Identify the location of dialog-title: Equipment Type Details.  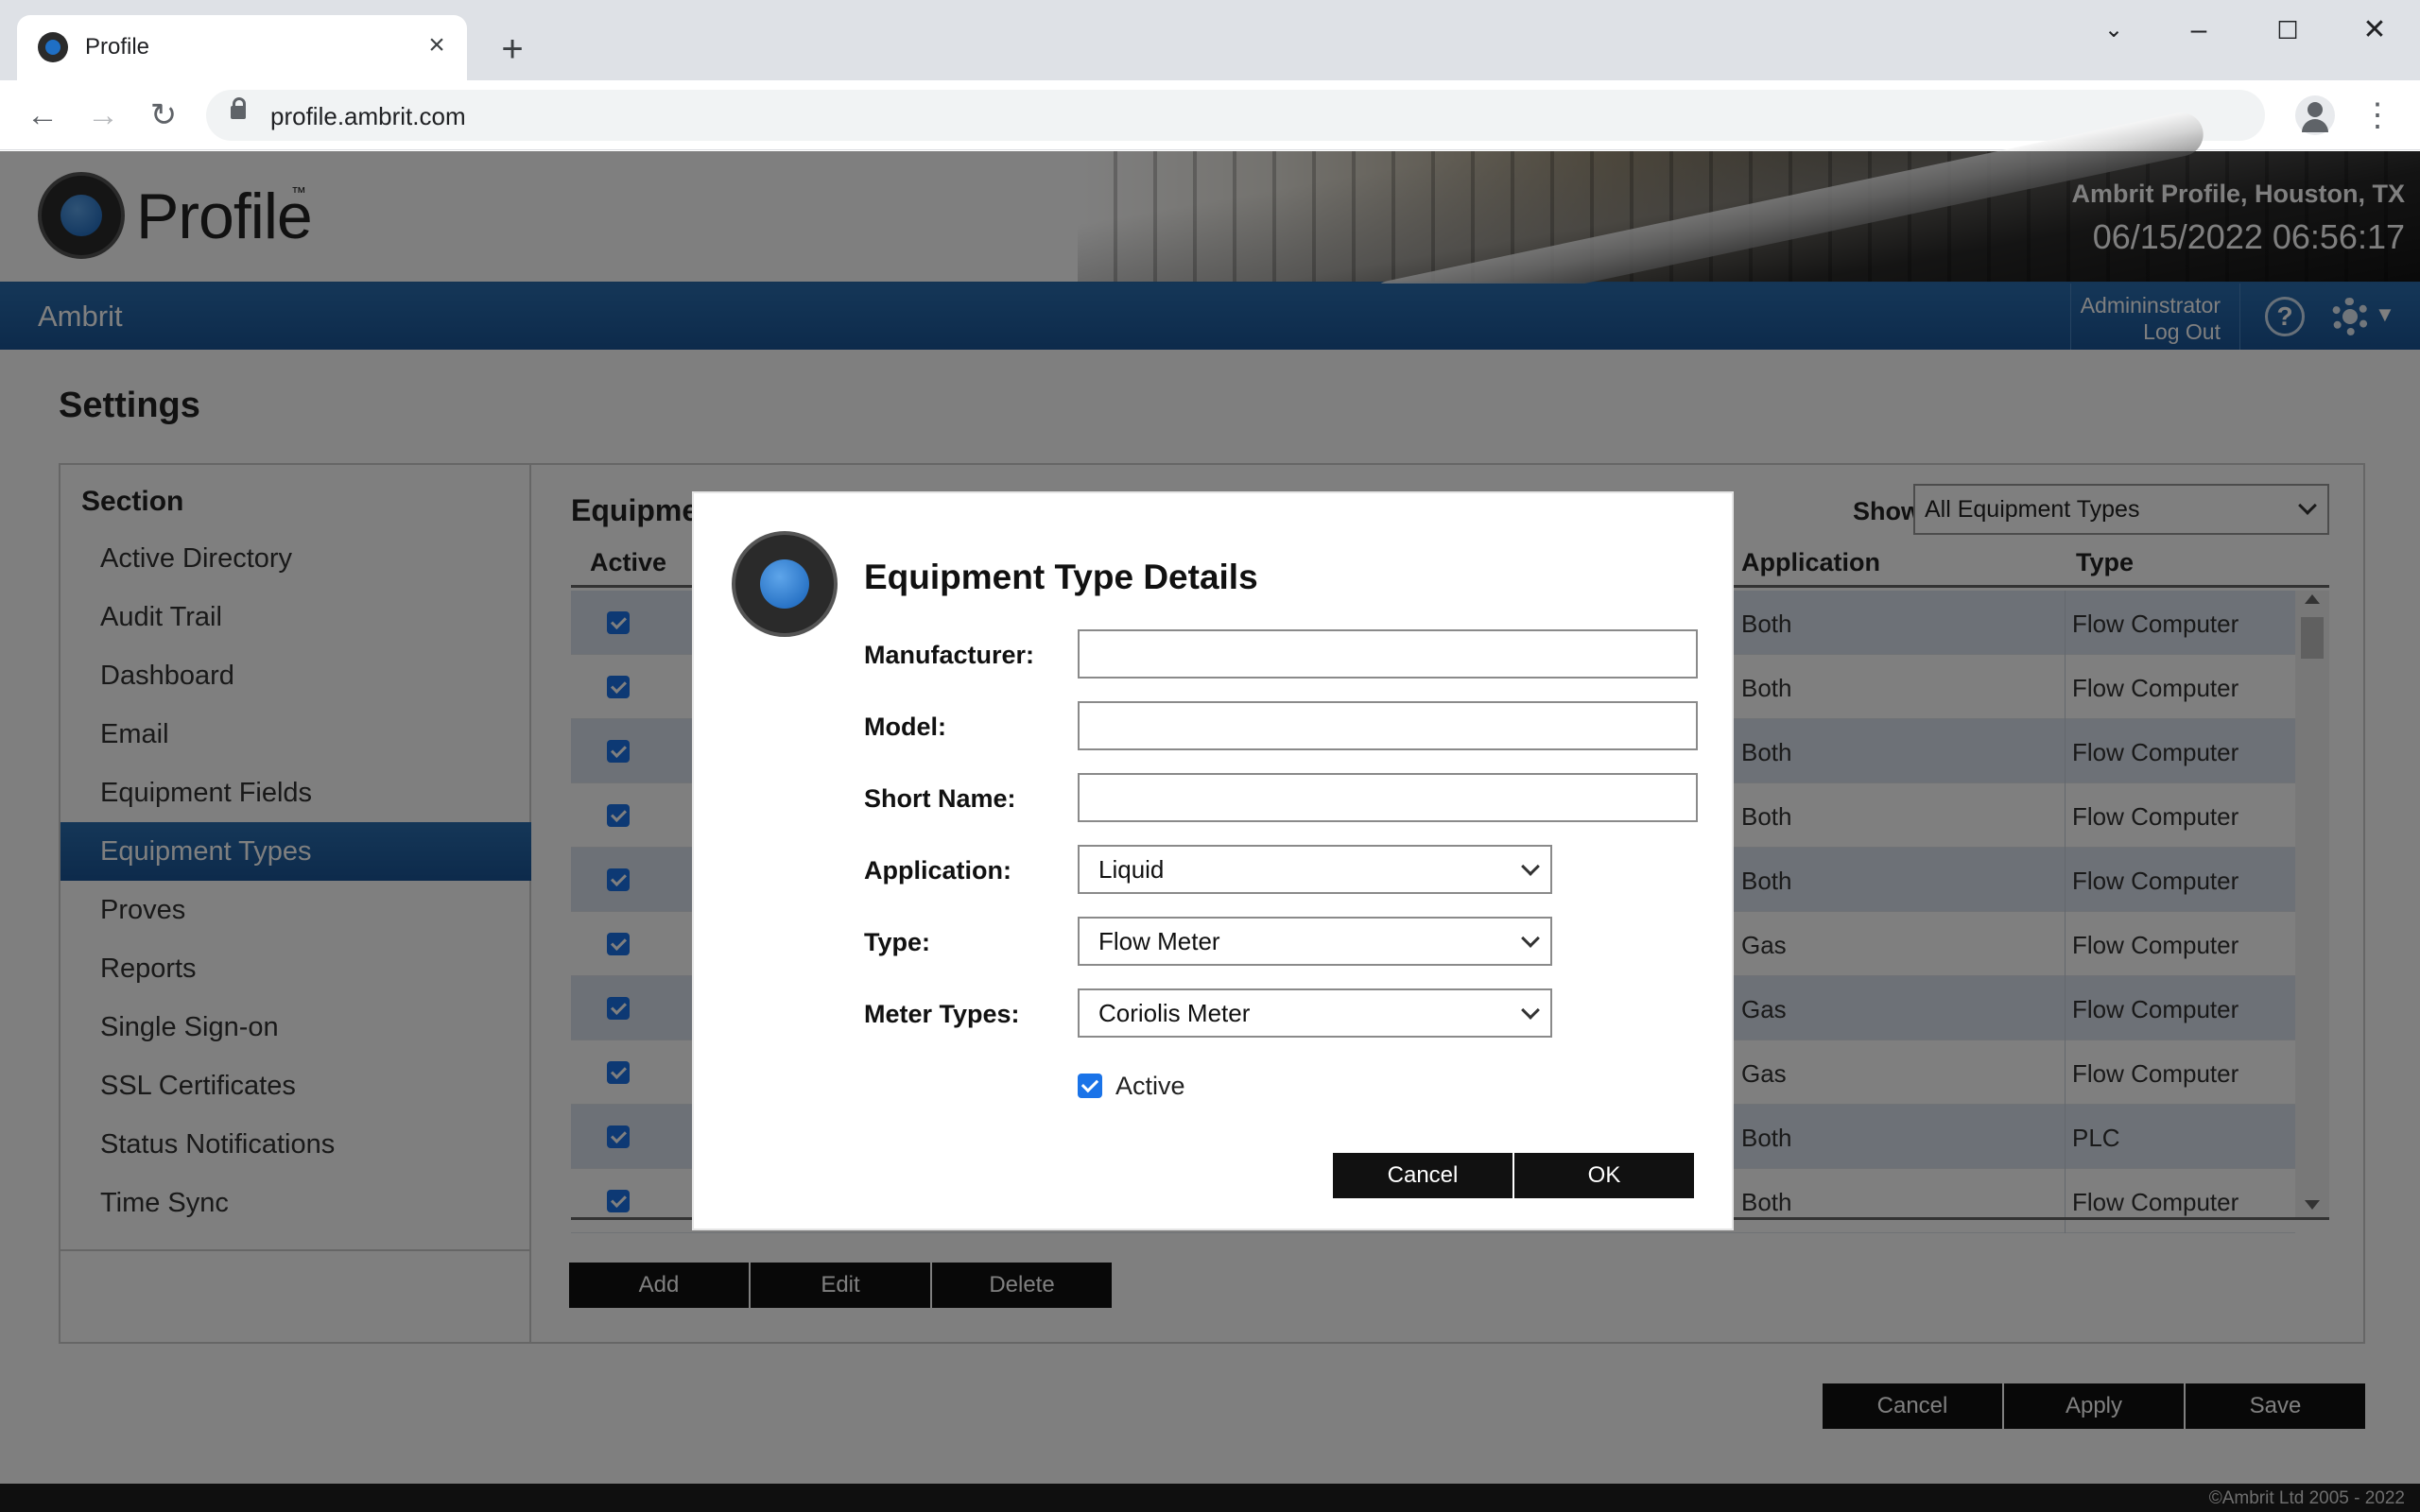
(1061, 577).